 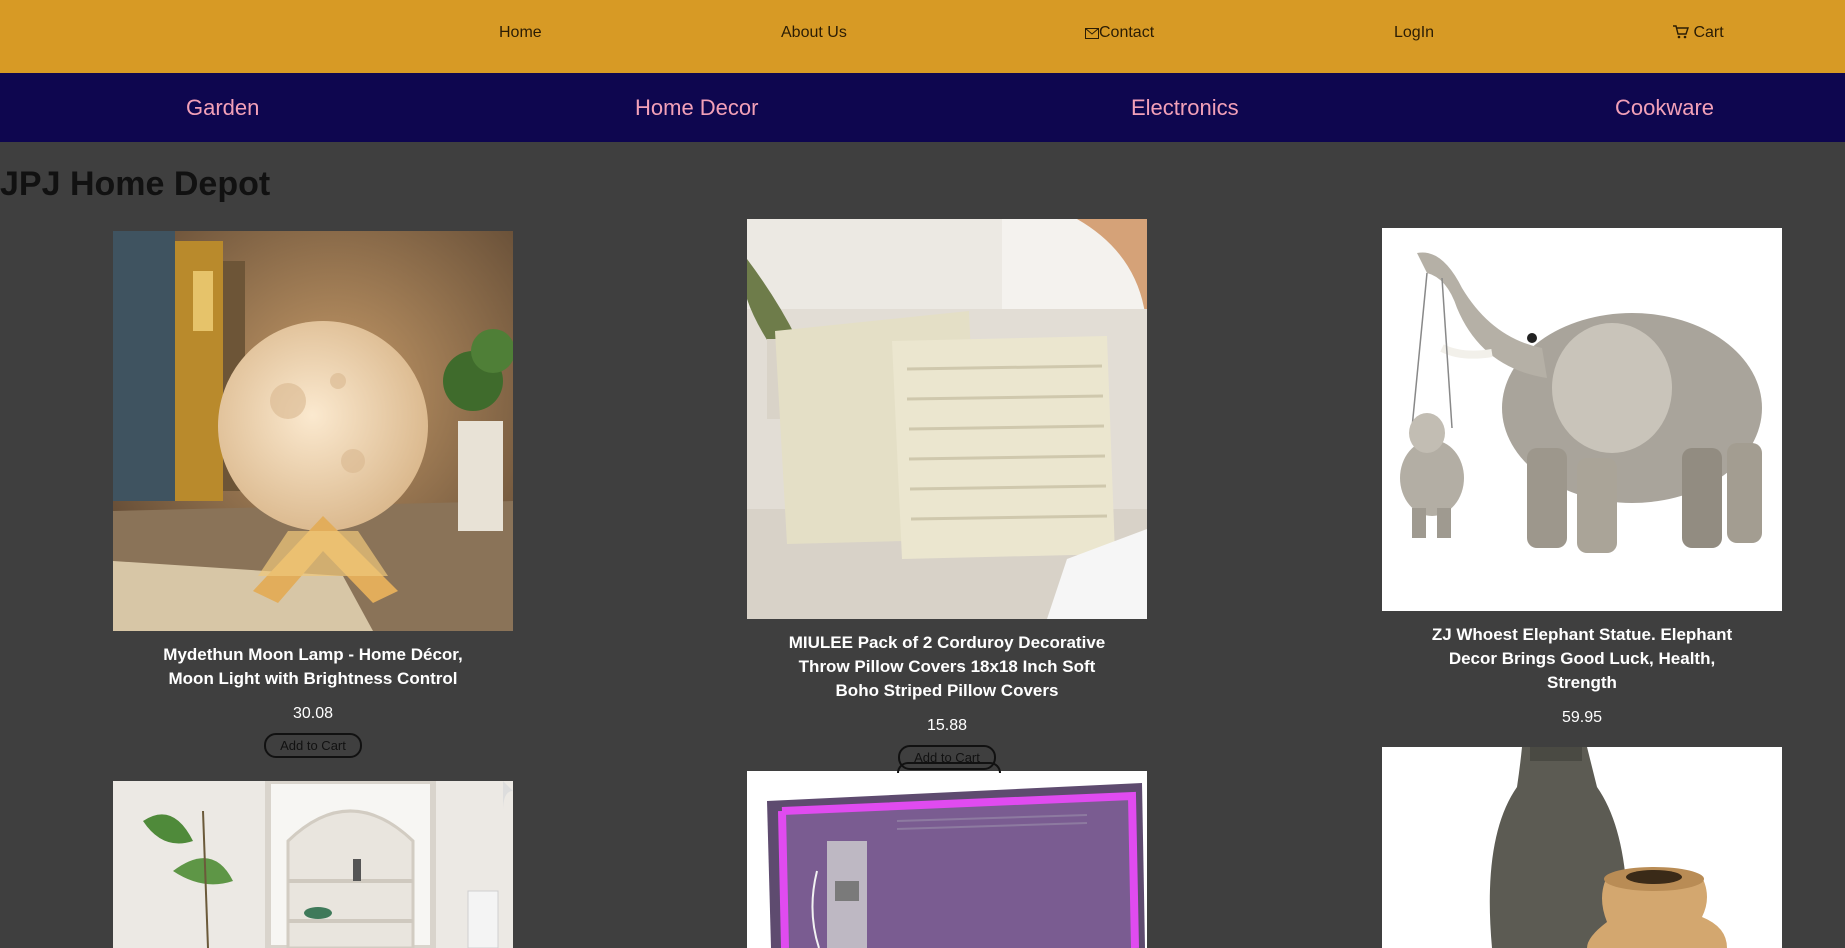 I want to click on product-image-ceramic-vases, so click(x=1582, y=847).